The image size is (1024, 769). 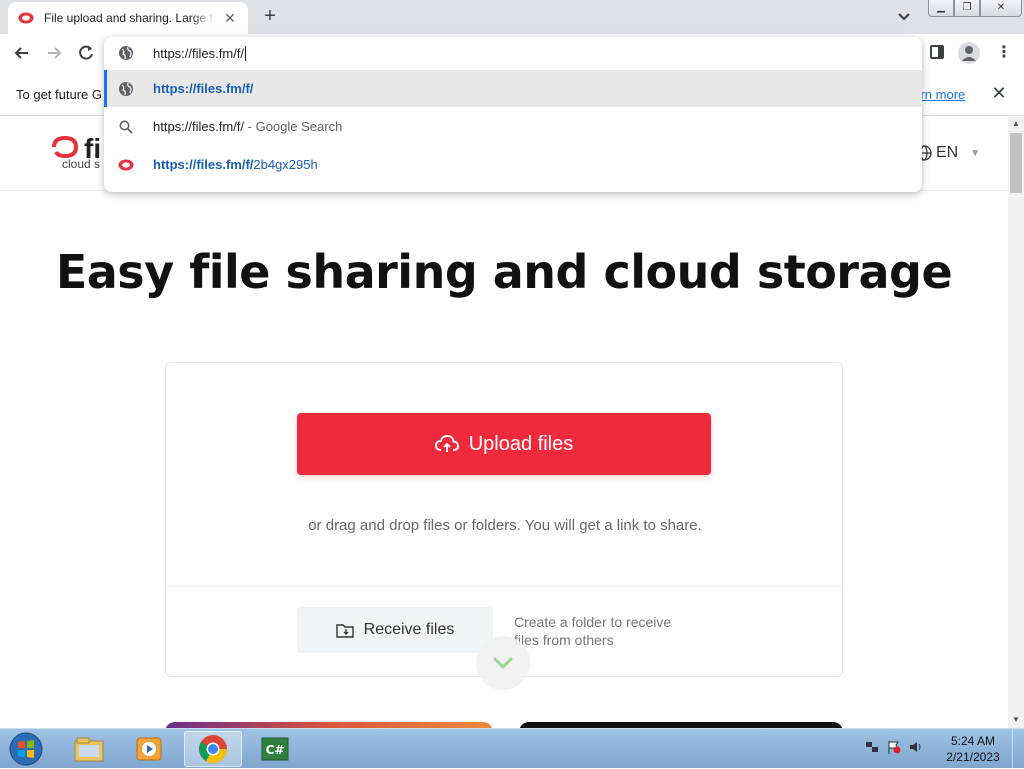 I want to click on language-label: EN, so click(x=947, y=152).